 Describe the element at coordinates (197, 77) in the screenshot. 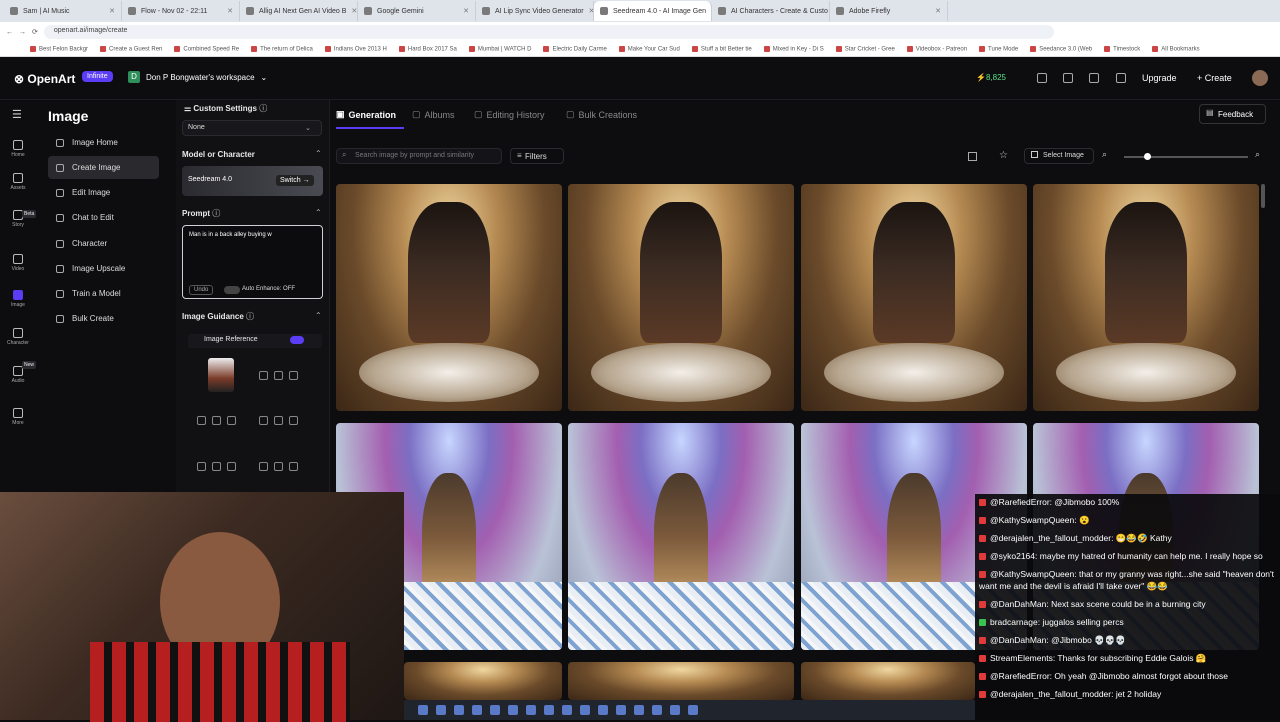

I see `workspace-switcher: D Don P Bongwater's workspace ⌄` at that location.